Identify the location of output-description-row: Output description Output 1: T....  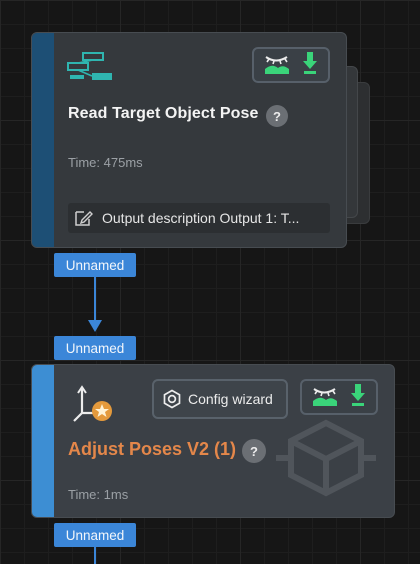
(199, 218).